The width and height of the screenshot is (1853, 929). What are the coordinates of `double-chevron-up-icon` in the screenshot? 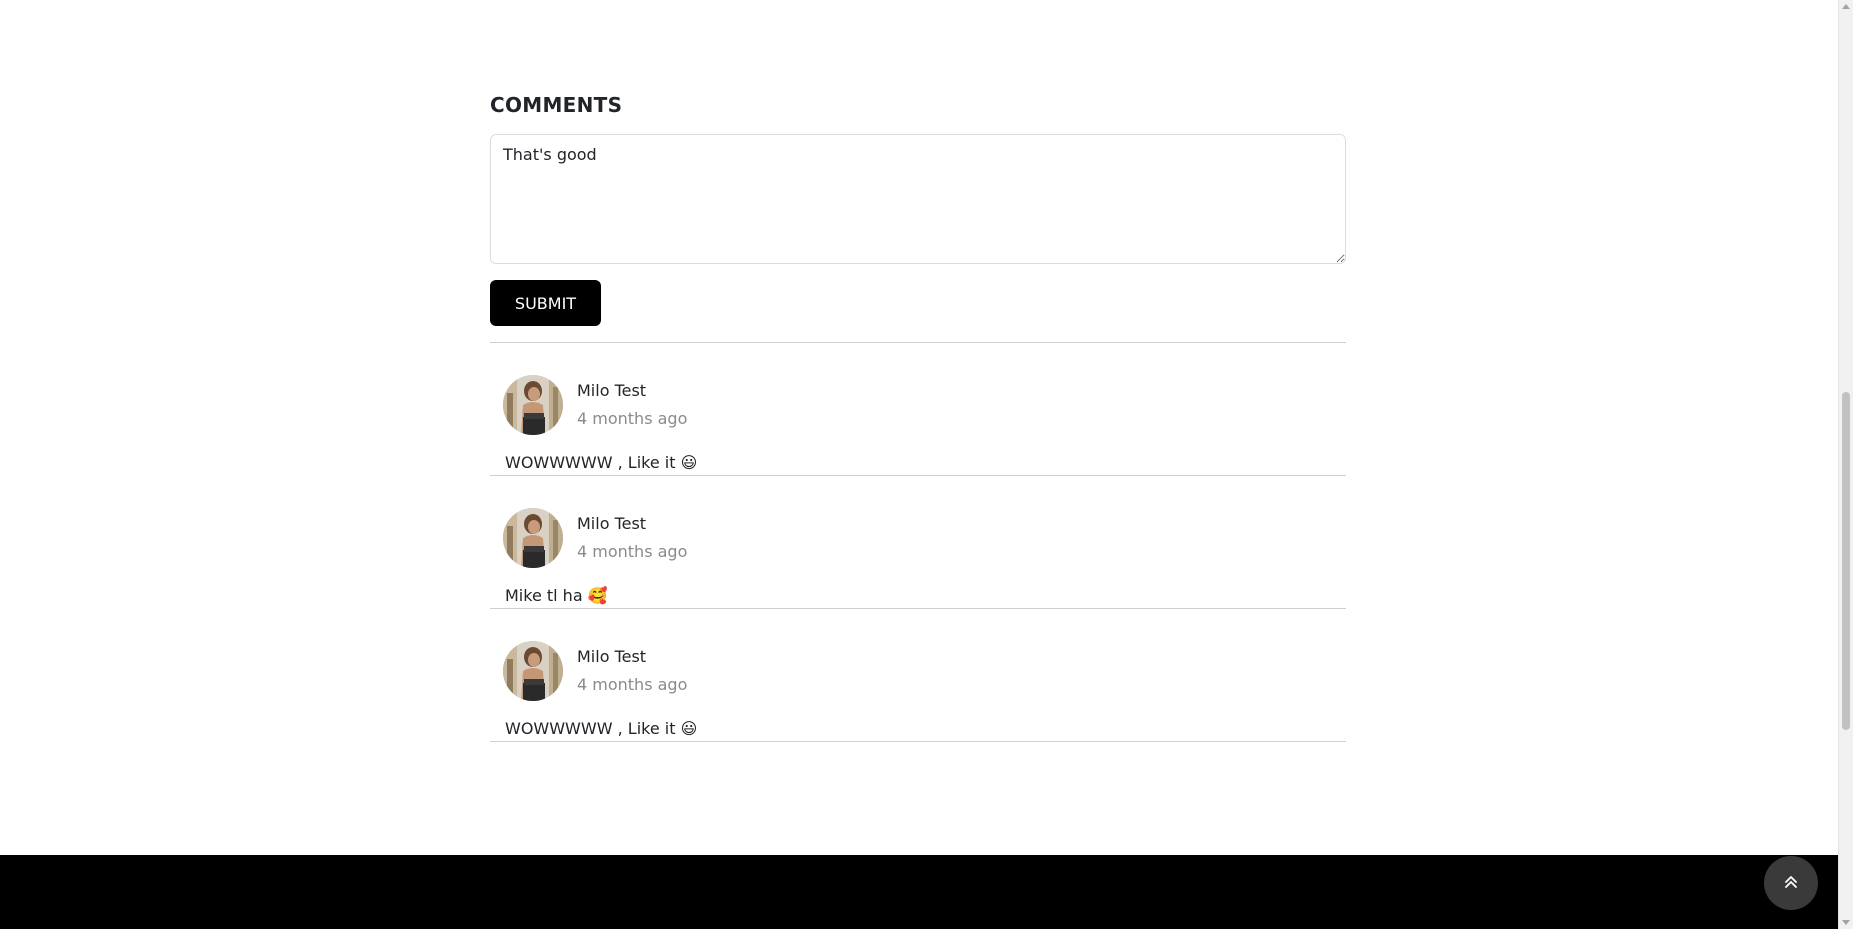 It's located at (1791, 883).